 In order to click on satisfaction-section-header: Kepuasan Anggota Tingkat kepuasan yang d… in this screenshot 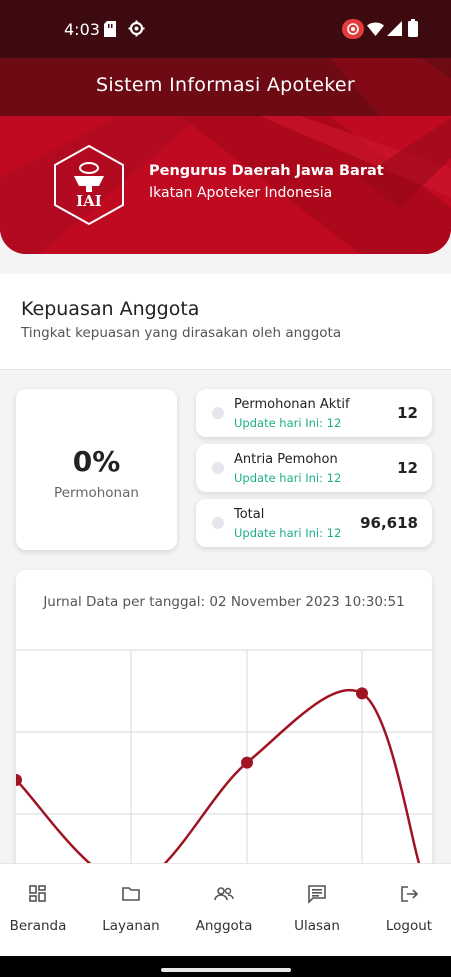, I will do `click(225, 322)`.